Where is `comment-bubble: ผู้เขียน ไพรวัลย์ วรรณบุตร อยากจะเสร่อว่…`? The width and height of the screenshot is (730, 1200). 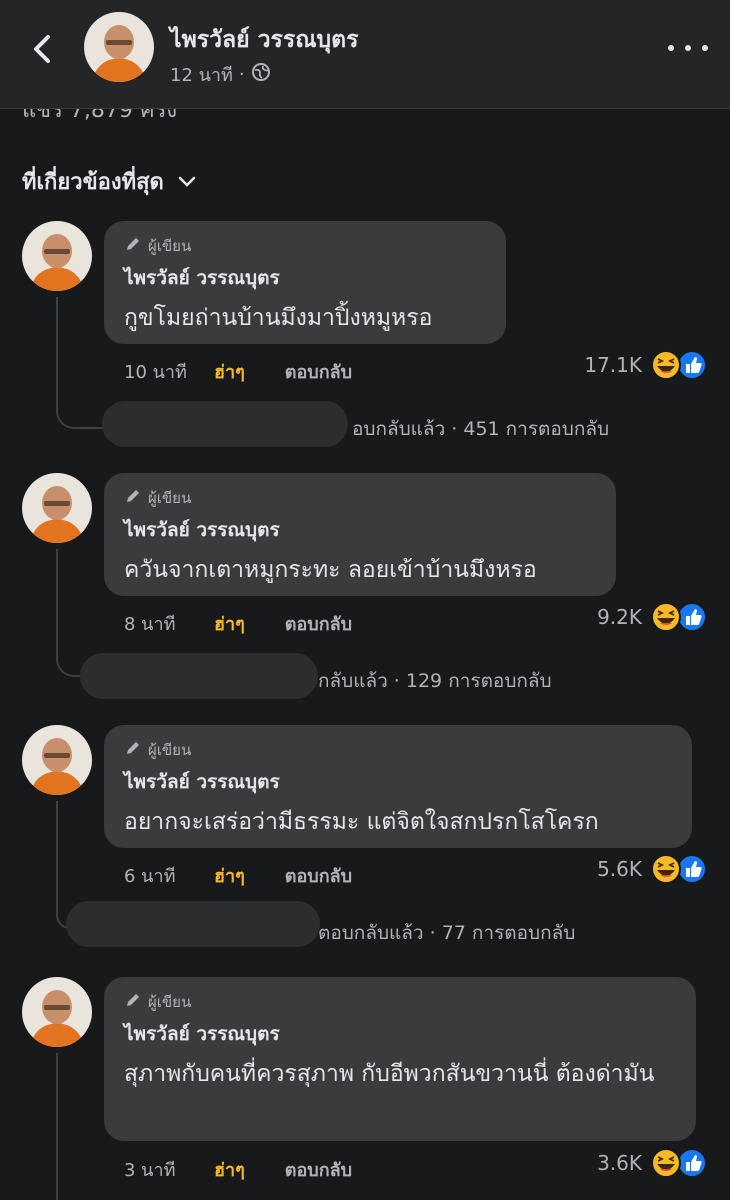
comment-bubble: ผู้เขียน ไพรวัลย์ วรรณบุตร อยากจะเสร่อว่… is located at coordinates (398, 786).